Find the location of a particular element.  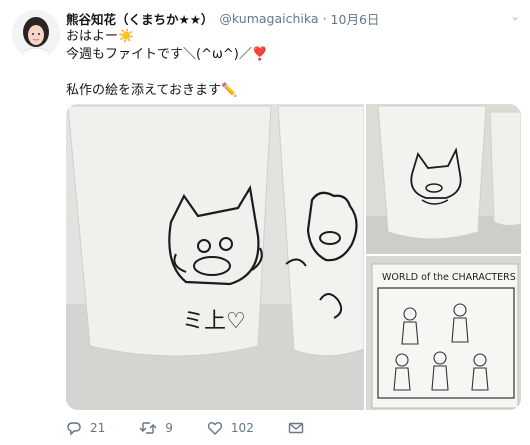

chevron-down-icon: ⌄ is located at coordinates (515, 16).